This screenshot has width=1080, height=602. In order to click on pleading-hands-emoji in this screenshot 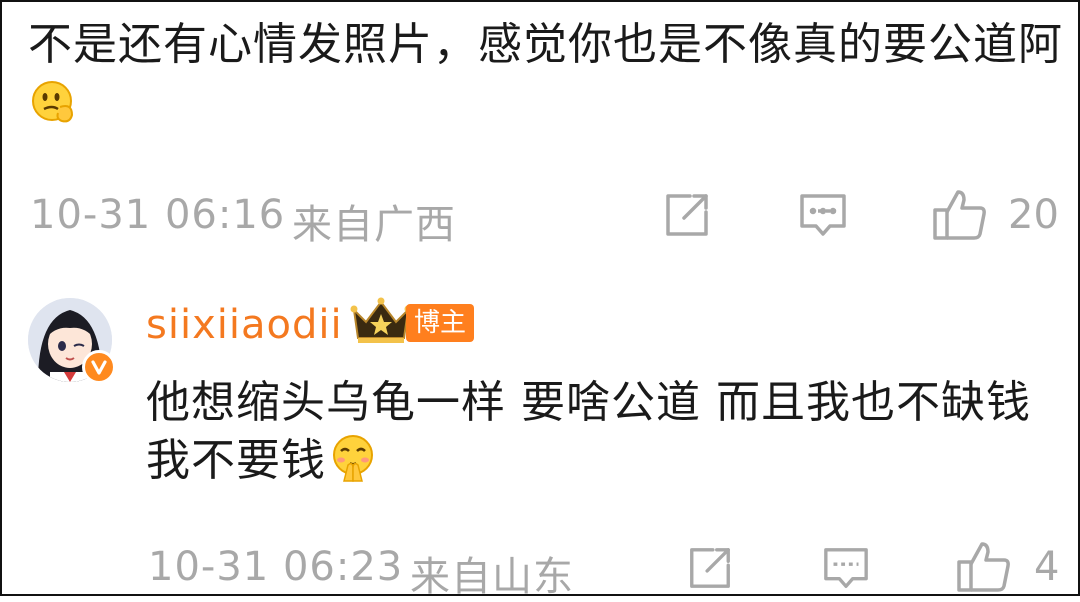, I will do `click(353, 465)`.